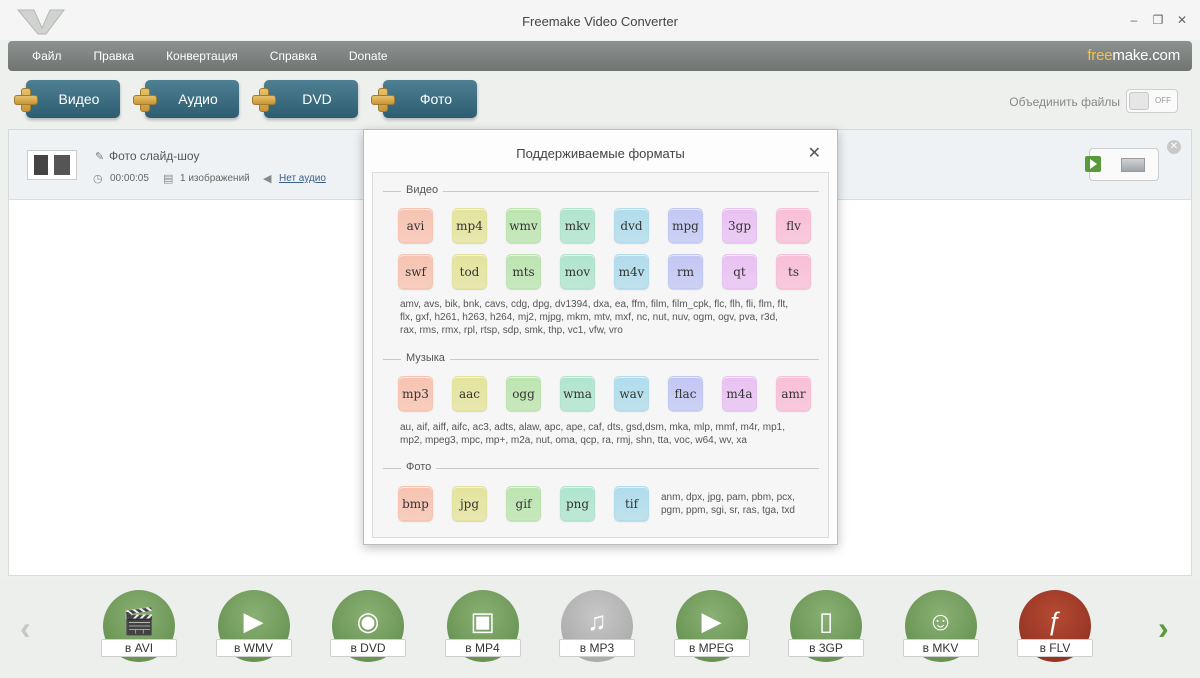 This screenshot has height=678, width=1200. What do you see at coordinates (739, 271) in the screenshot?
I see `format-qt: qt` at bounding box center [739, 271].